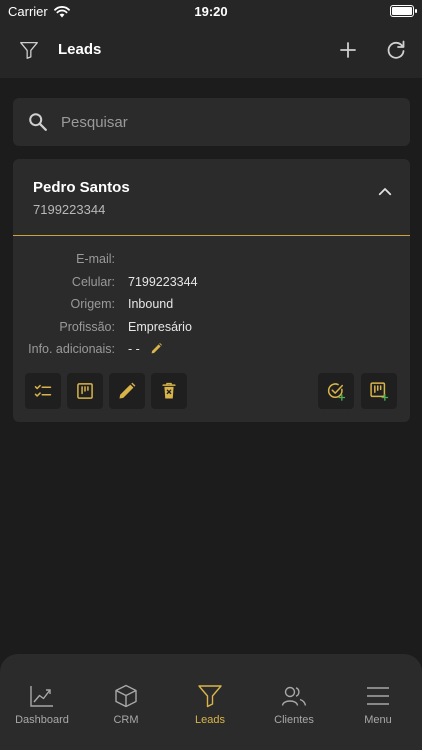  I want to click on edit-lead-button, so click(127, 391).